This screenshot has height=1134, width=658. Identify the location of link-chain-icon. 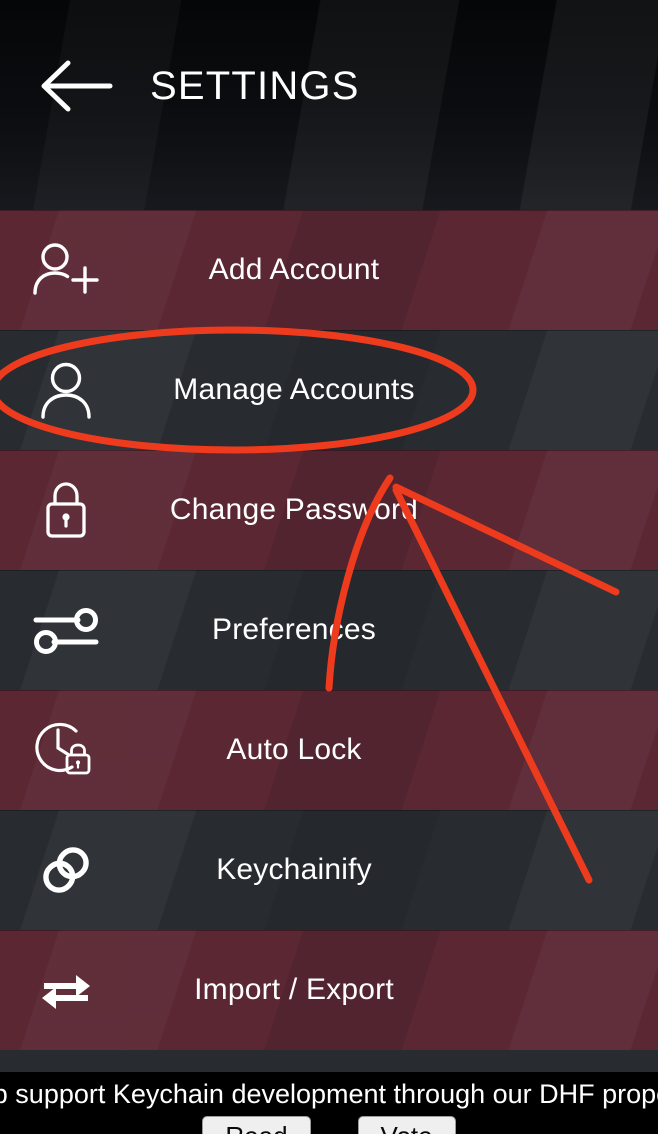
(66, 870).